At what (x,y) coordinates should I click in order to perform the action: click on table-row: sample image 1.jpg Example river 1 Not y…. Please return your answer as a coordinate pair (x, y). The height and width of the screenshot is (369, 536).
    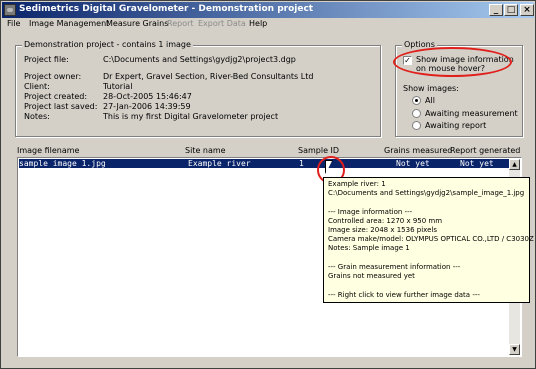
    Looking at the image, I should click on (264, 163).